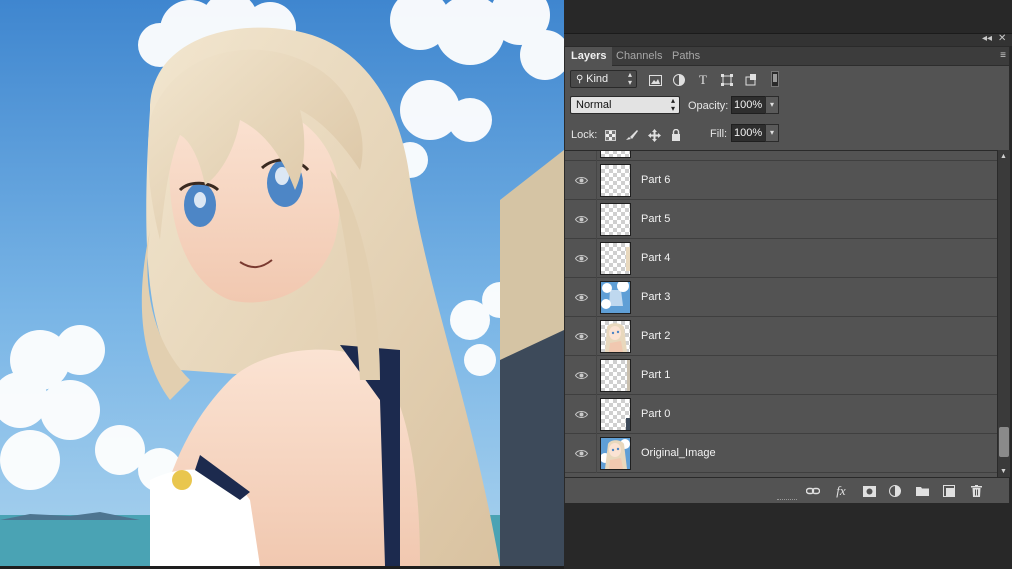  I want to click on blend-row: Normal ▴ ▾ Opacity: 100% ▾, so click(787, 106).